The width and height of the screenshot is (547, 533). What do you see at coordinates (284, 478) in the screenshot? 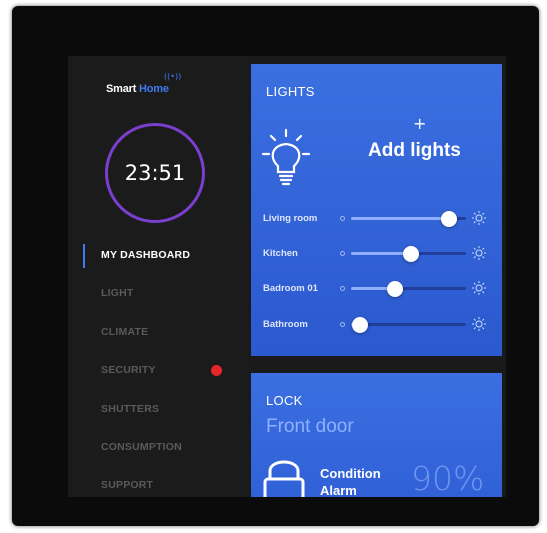
I see `padlock-icon` at bounding box center [284, 478].